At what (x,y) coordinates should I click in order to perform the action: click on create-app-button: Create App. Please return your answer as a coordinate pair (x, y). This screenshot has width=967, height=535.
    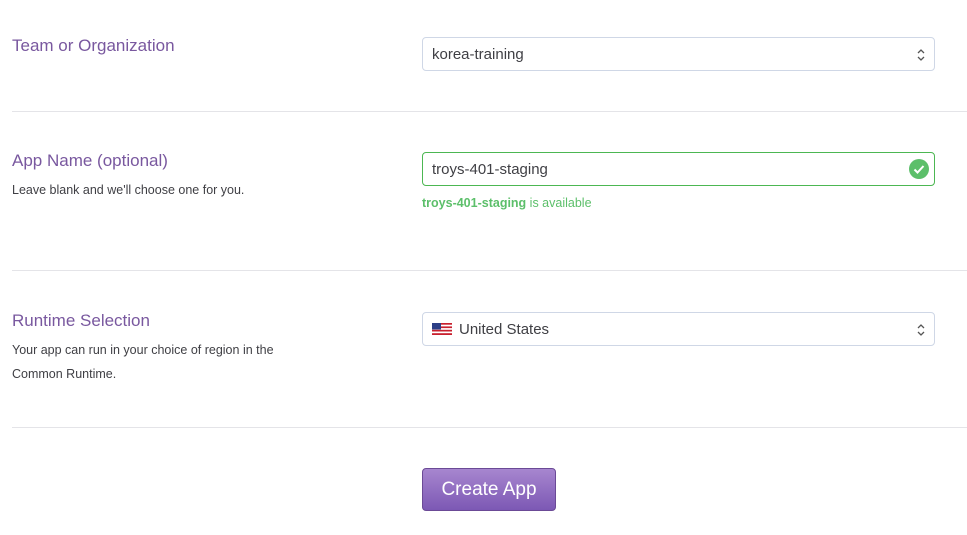
    Looking at the image, I should click on (489, 489).